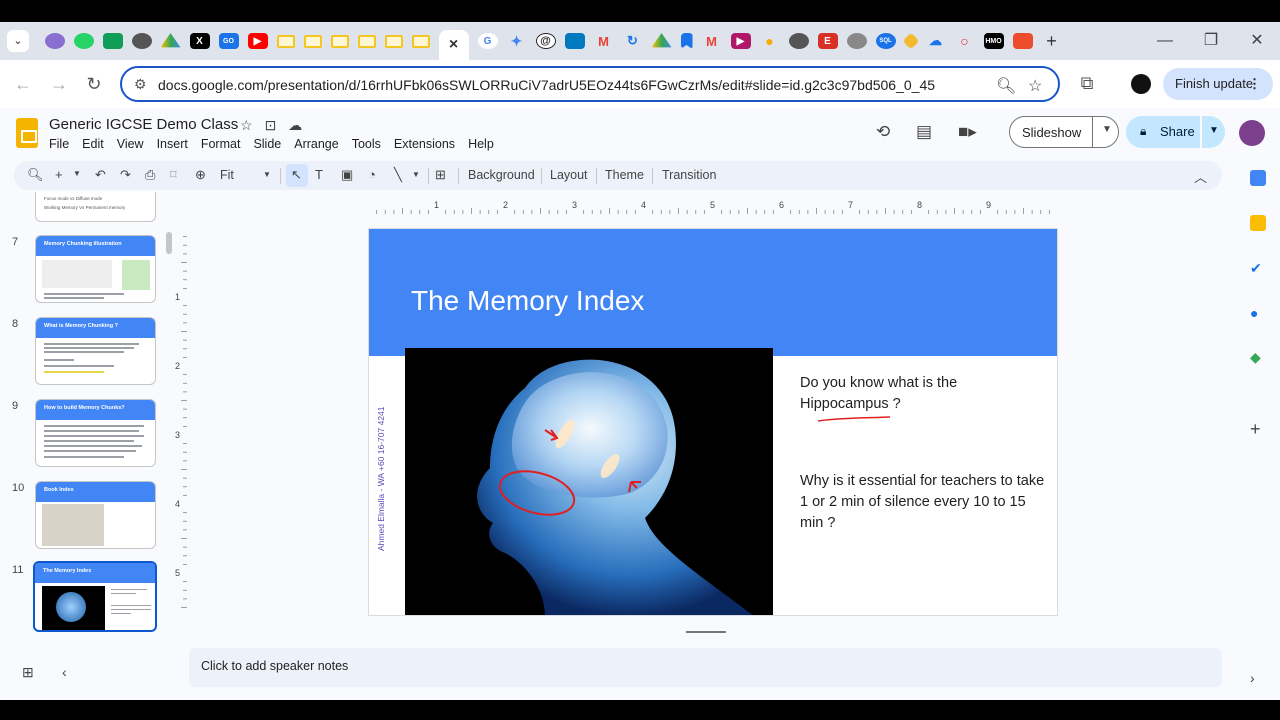 Image resolution: width=1280 pixels, height=720 pixels. What do you see at coordinates (517, 41) in the screenshot?
I see `gemini-tab-icon: ✦` at bounding box center [517, 41].